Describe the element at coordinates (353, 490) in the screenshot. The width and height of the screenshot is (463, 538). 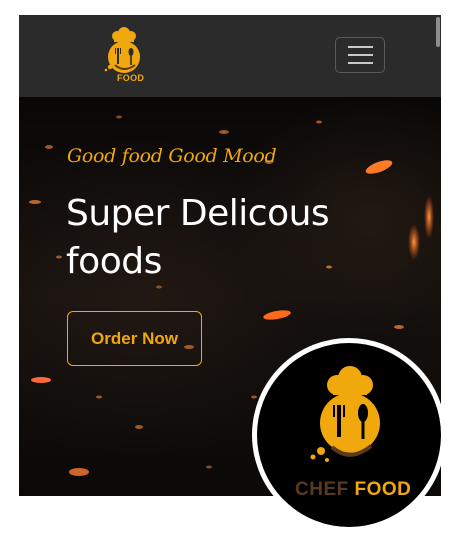
I see `badge-logo-text: CHEF FOOD` at that location.